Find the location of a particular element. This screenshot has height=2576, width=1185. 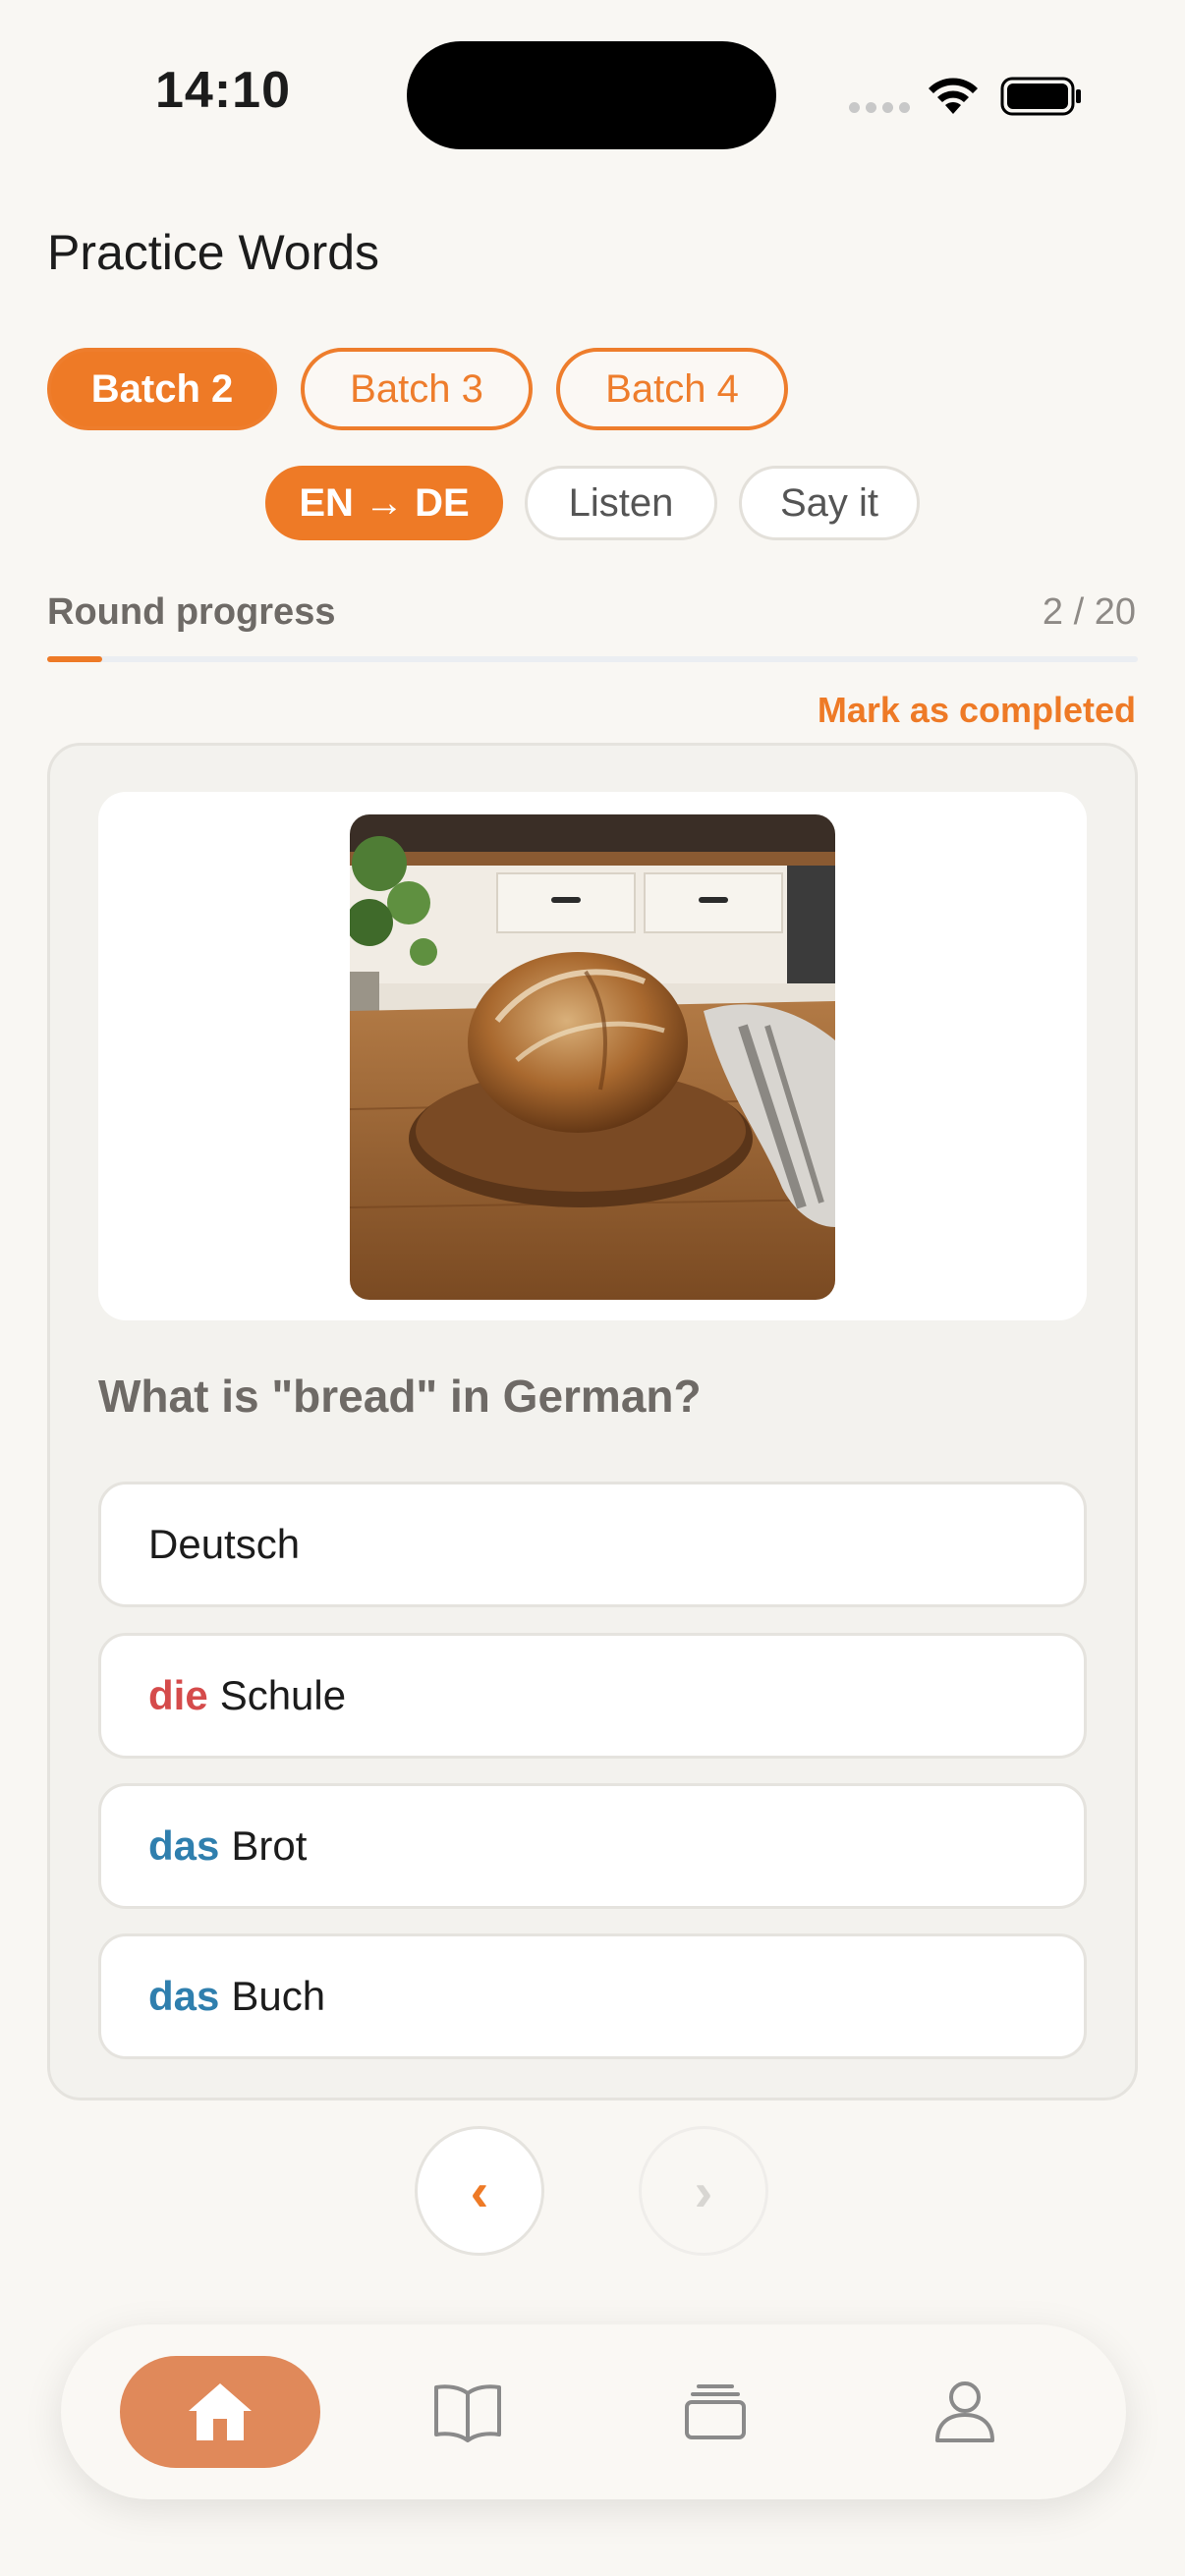

chevron-left-icon: ‹ is located at coordinates (480, 2190).